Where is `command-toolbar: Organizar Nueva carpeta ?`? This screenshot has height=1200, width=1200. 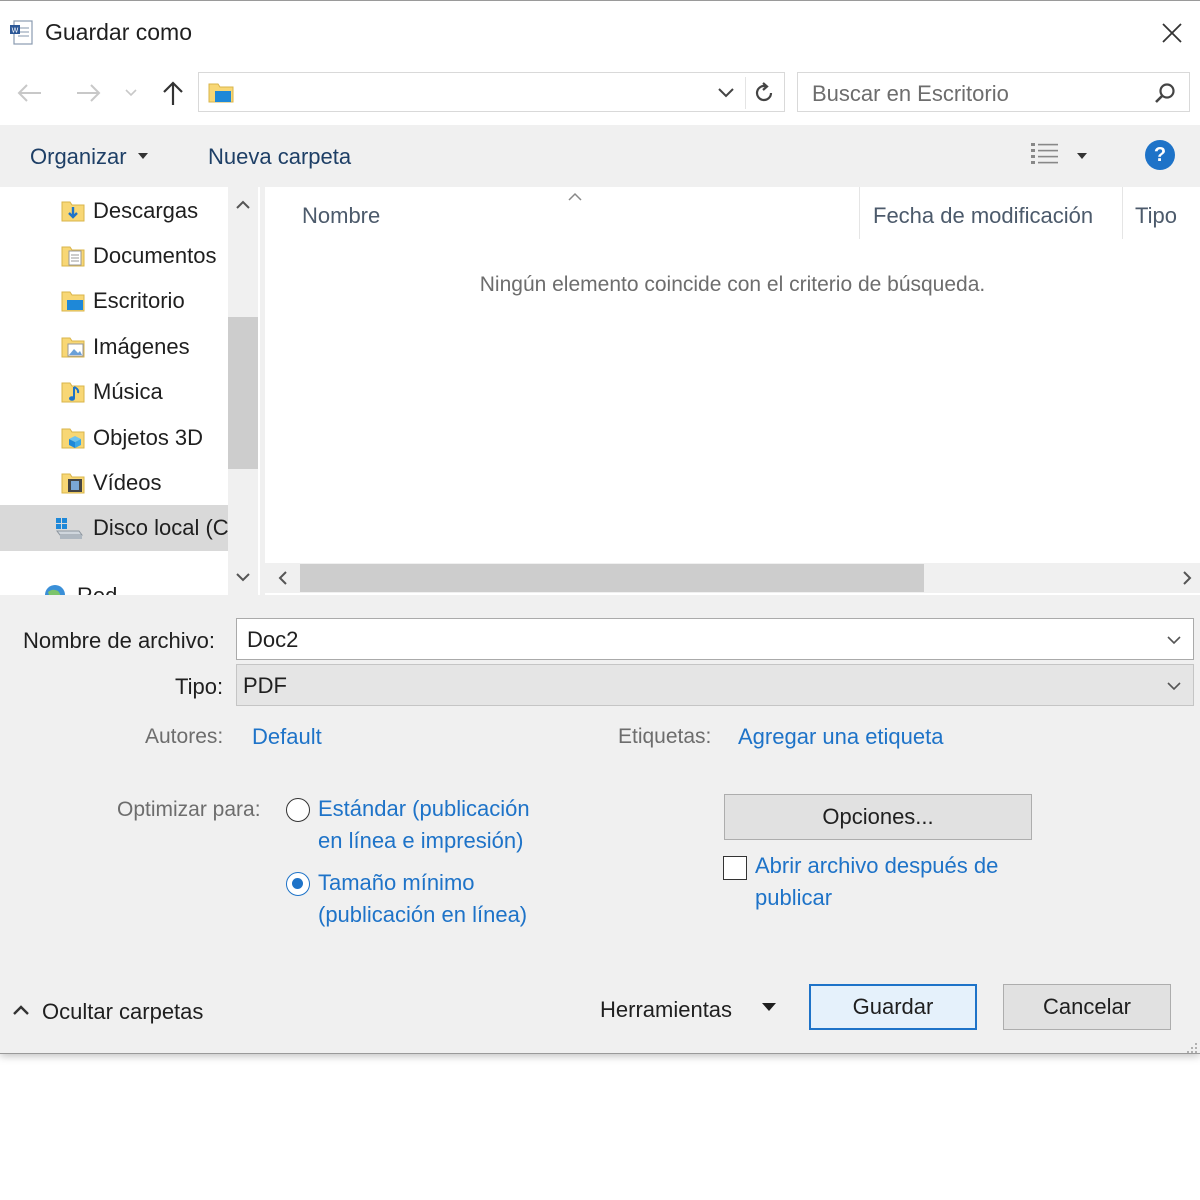
command-toolbar: Organizar Nueva carpeta ? is located at coordinates (600, 156).